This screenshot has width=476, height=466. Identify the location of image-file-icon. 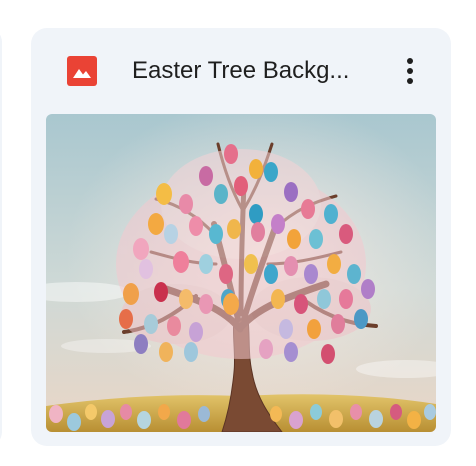
(82, 71).